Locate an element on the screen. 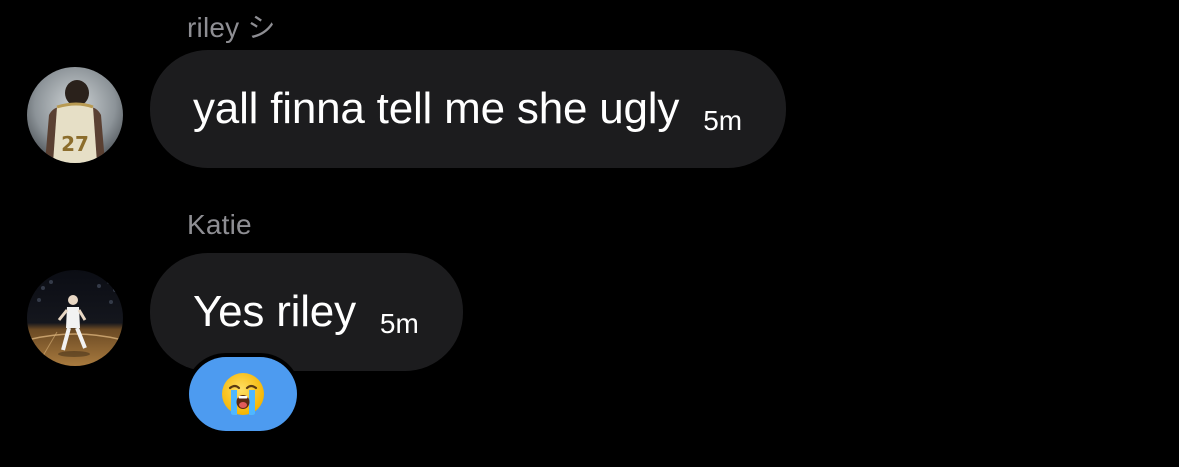  message-bubble: Yes riley 5m is located at coordinates (306, 312).